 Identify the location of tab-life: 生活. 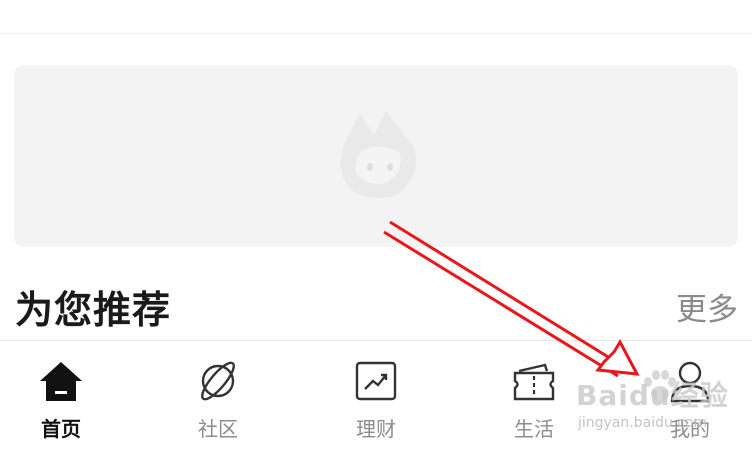
(534, 400).